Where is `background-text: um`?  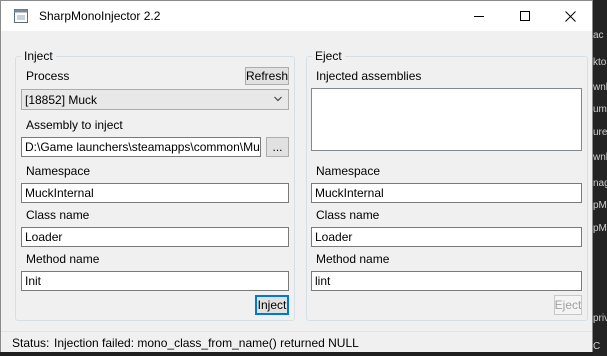 background-text: um is located at coordinates (600, 109).